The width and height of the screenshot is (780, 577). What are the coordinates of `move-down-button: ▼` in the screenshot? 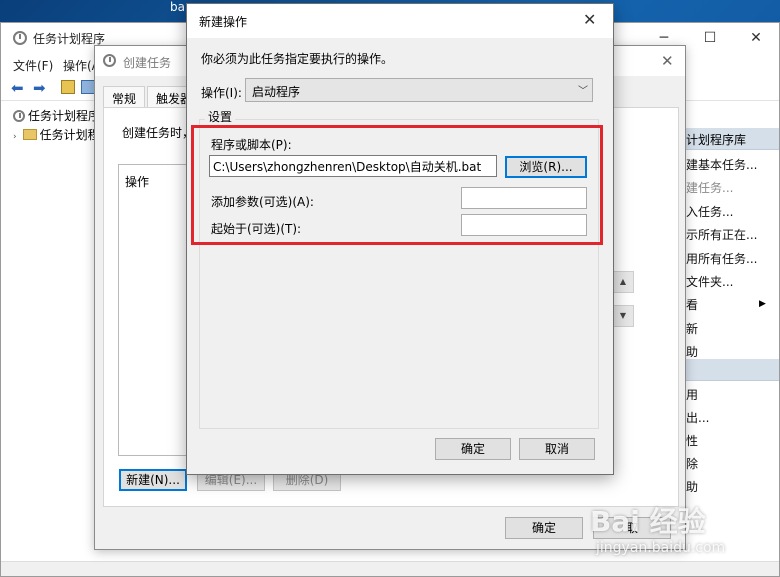 It's located at (623, 316).